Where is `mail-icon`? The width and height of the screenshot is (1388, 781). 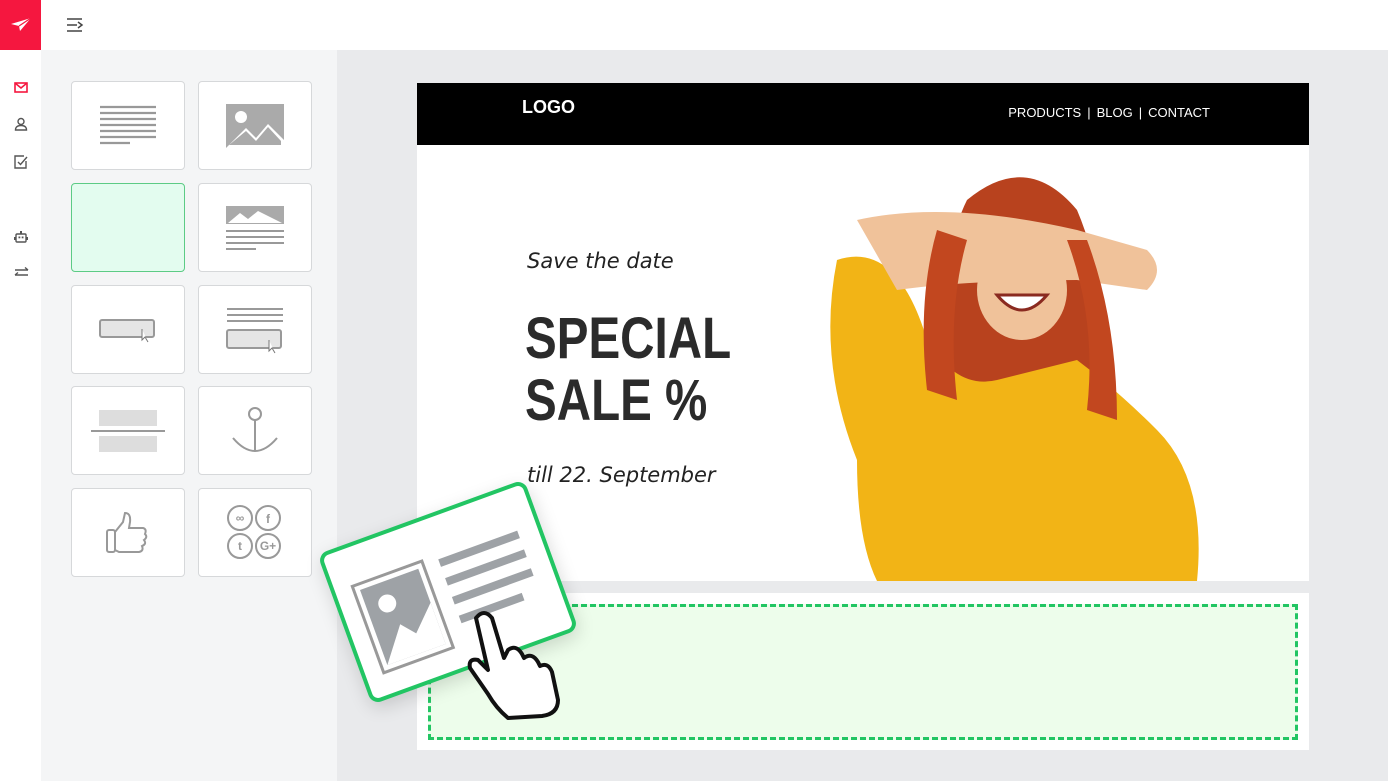 mail-icon is located at coordinates (21, 87).